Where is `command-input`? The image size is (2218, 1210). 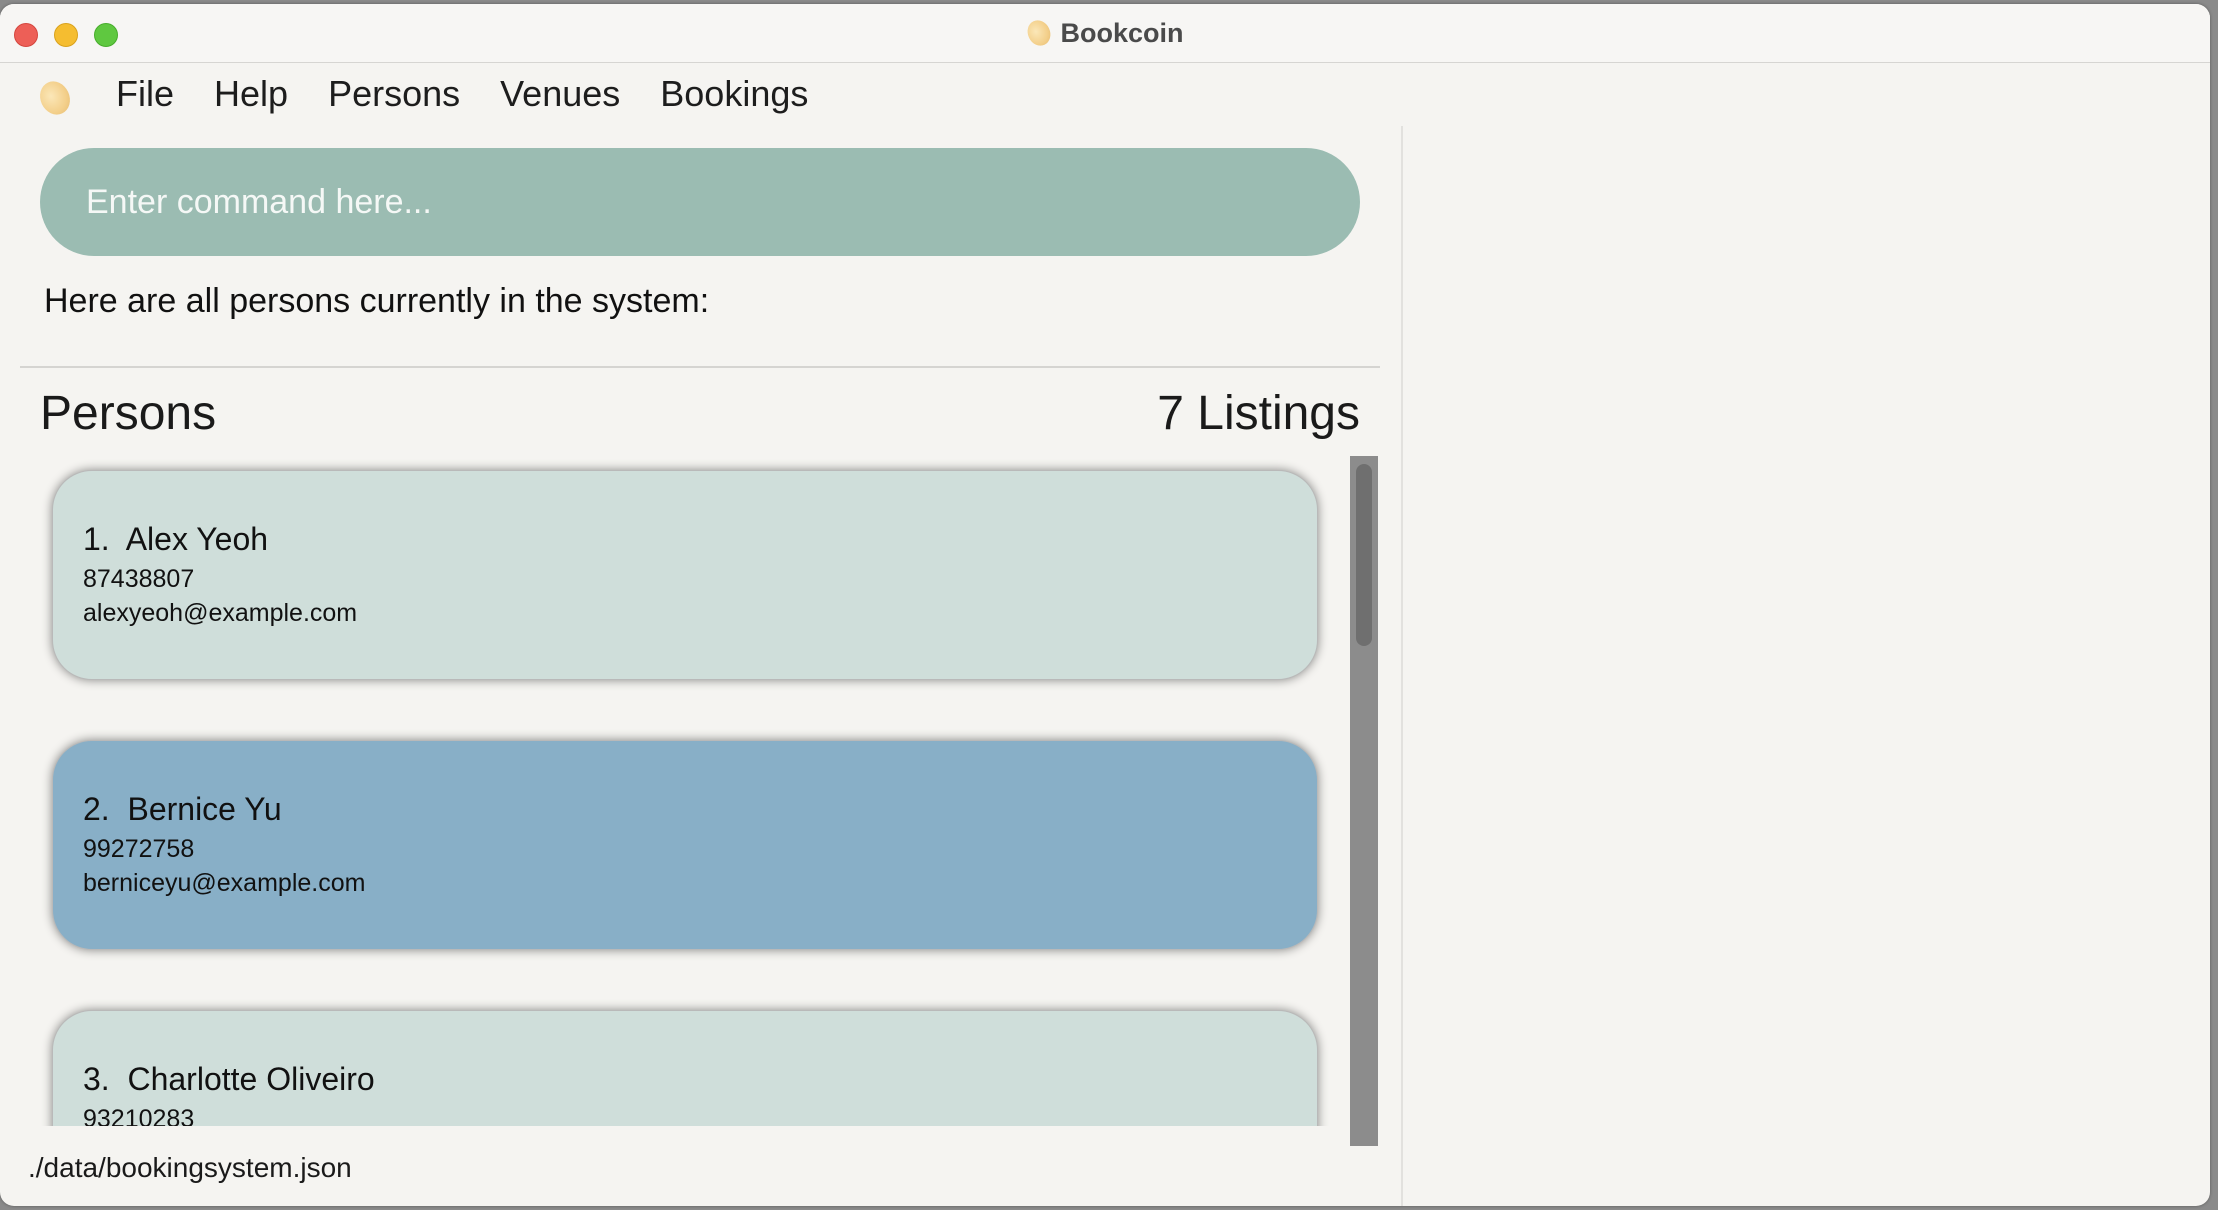 command-input is located at coordinates (700, 202).